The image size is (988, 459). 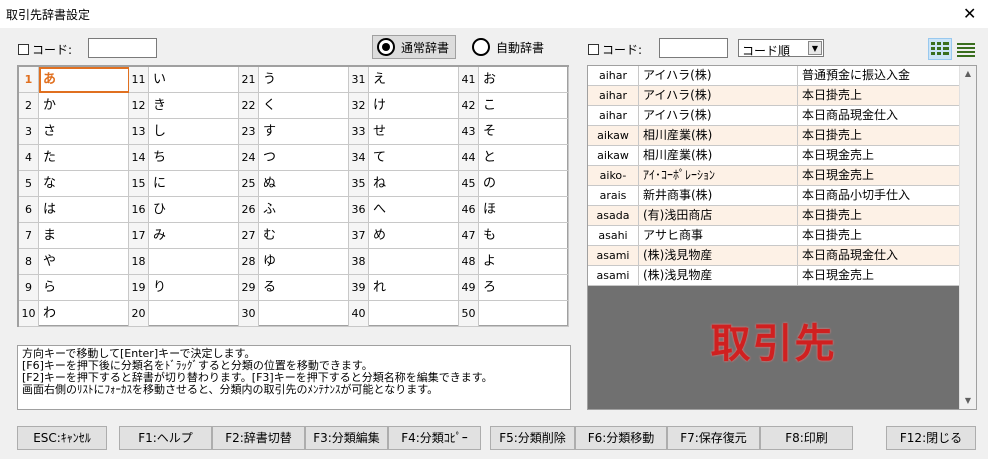 What do you see at coordinates (508, 47) in the screenshot?
I see `radio-auto-dict: 自動辞書` at bounding box center [508, 47].